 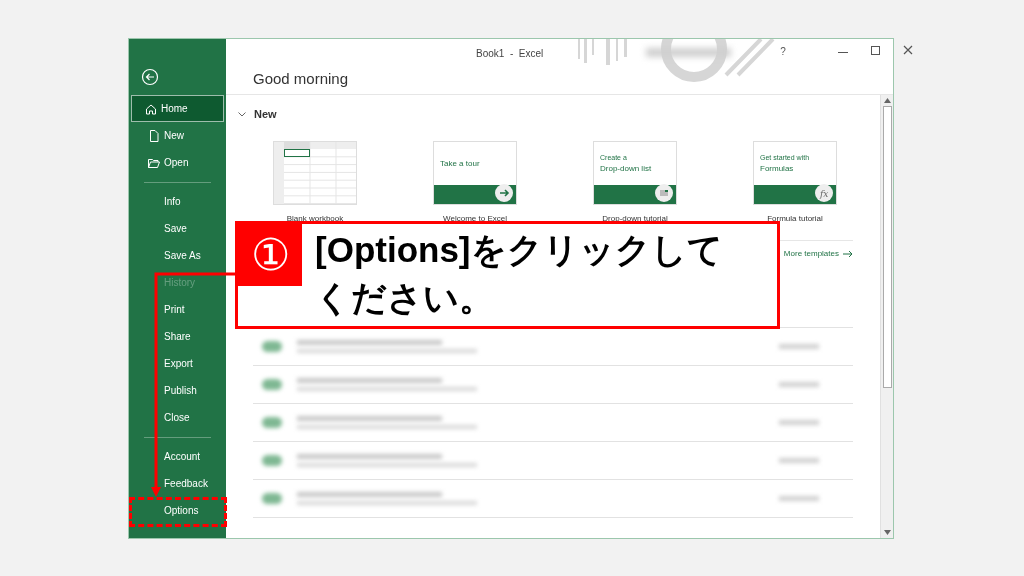 What do you see at coordinates (265, 114) in the screenshot?
I see `section-heading: New` at bounding box center [265, 114].